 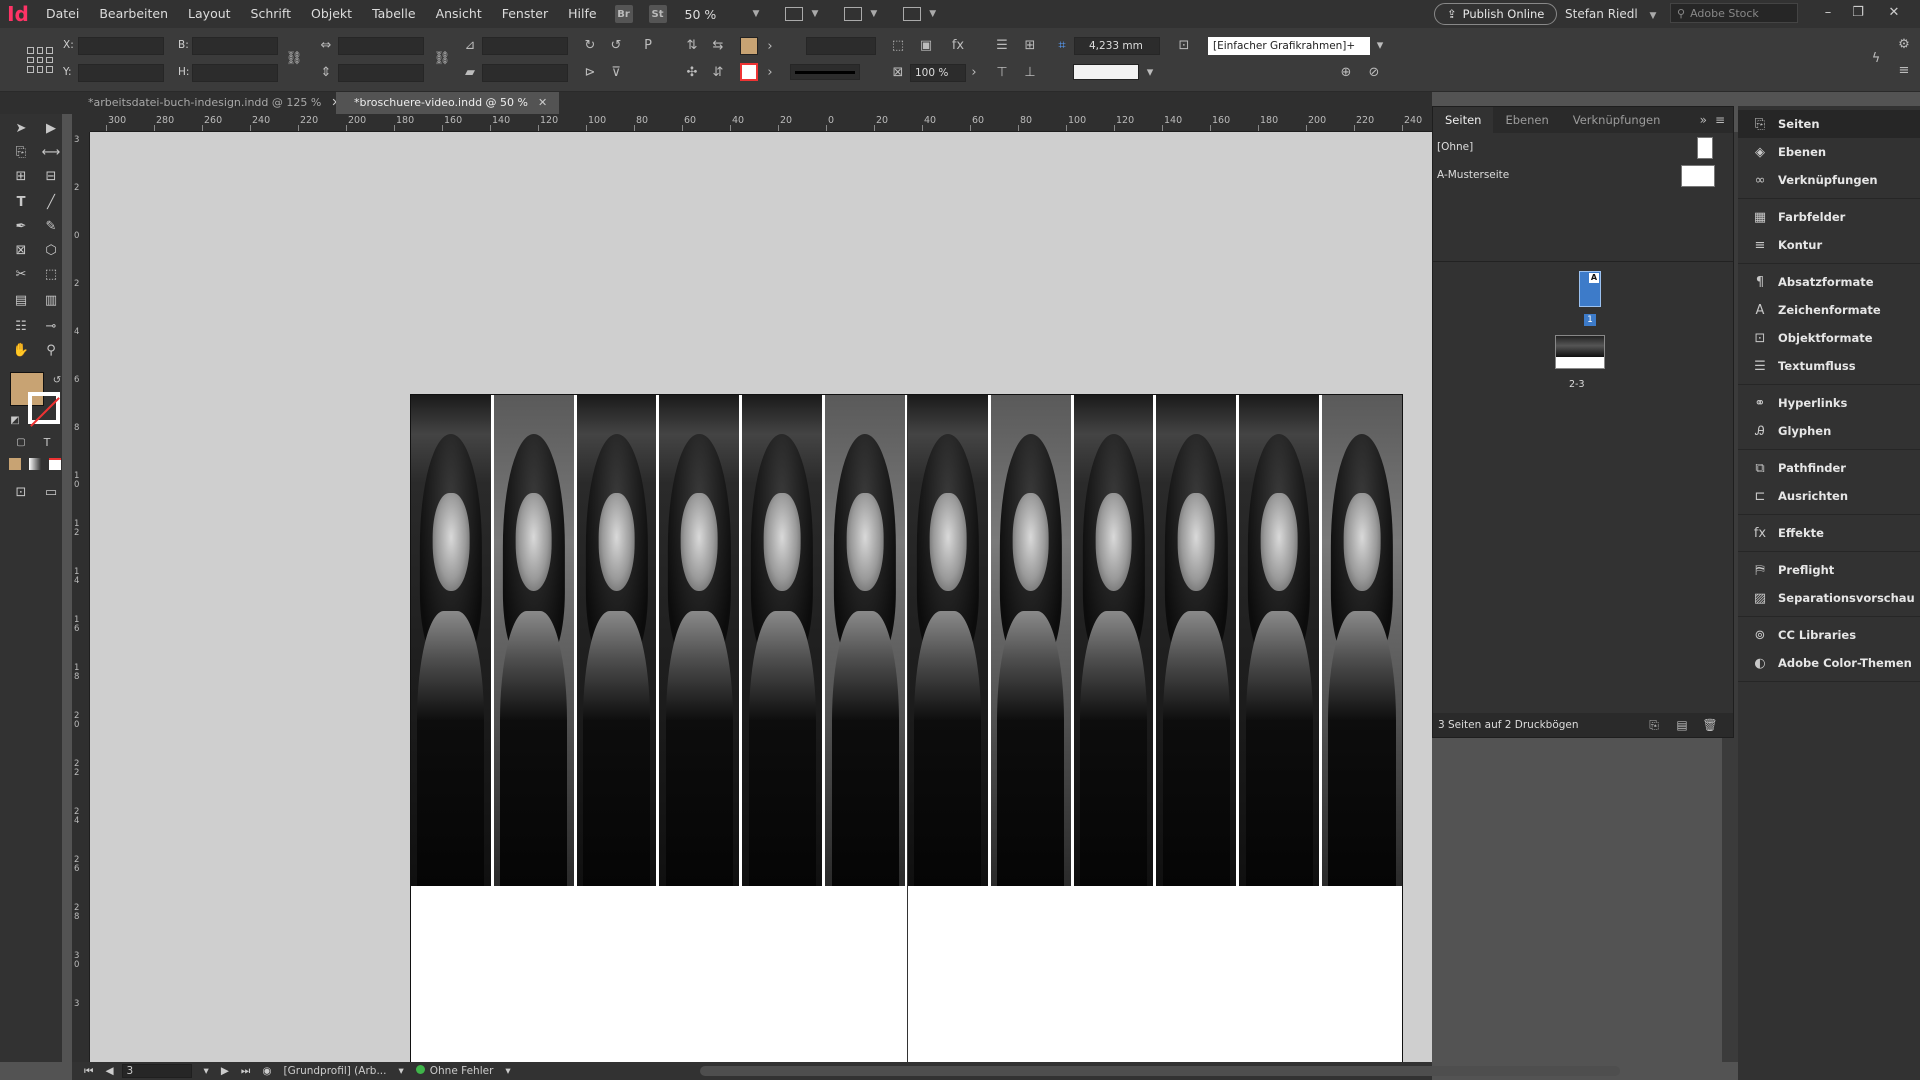 I want to click on scale-percent-field: 100 %, so click(x=938, y=73).